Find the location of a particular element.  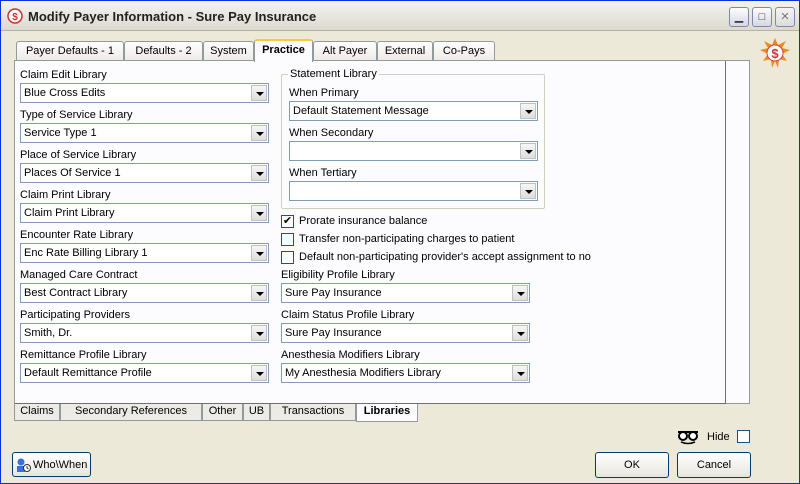

claim-print-library-label: Claim Print Library is located at coordinates (65, 195).